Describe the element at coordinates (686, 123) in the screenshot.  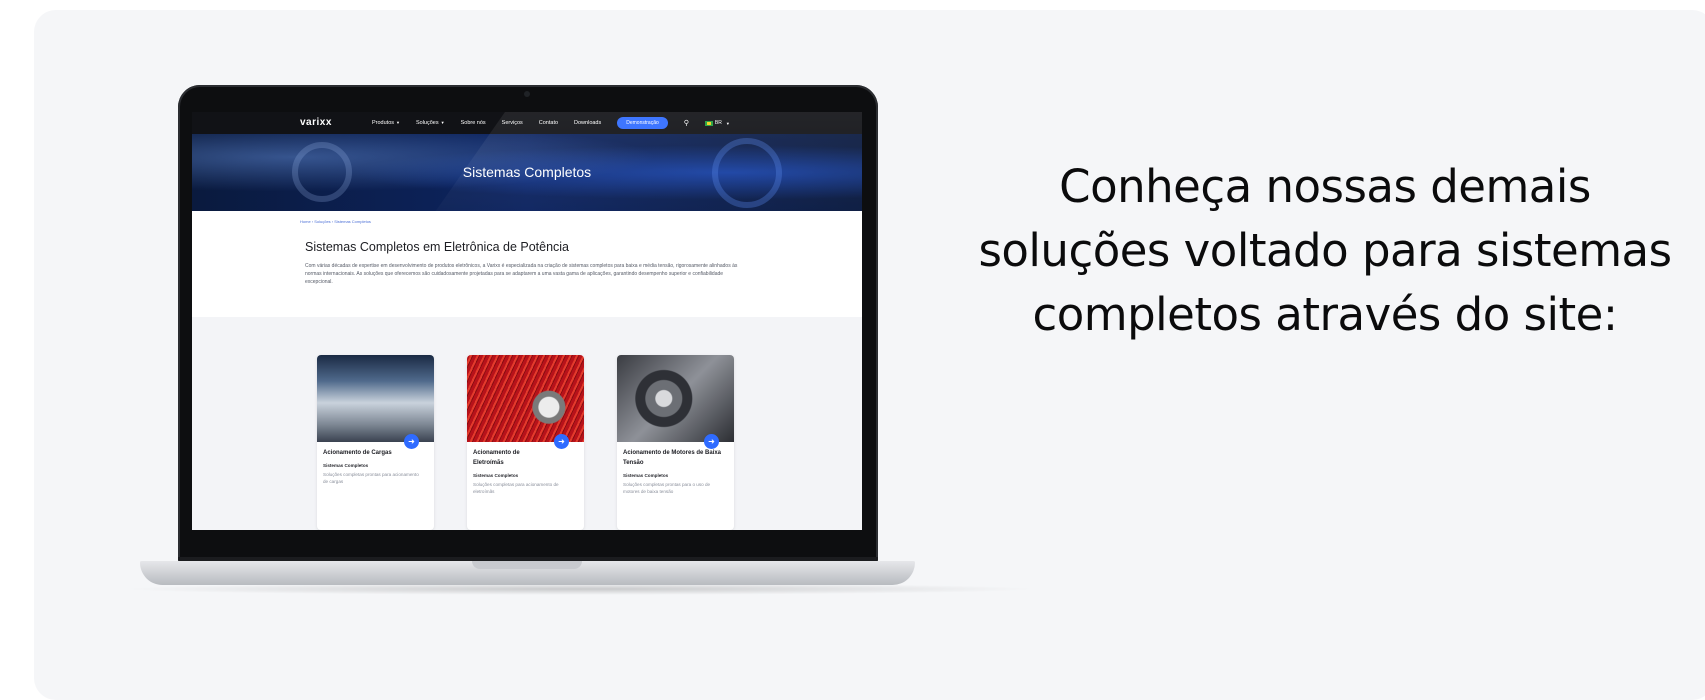
I see `search-icon: ⚲` at that location.